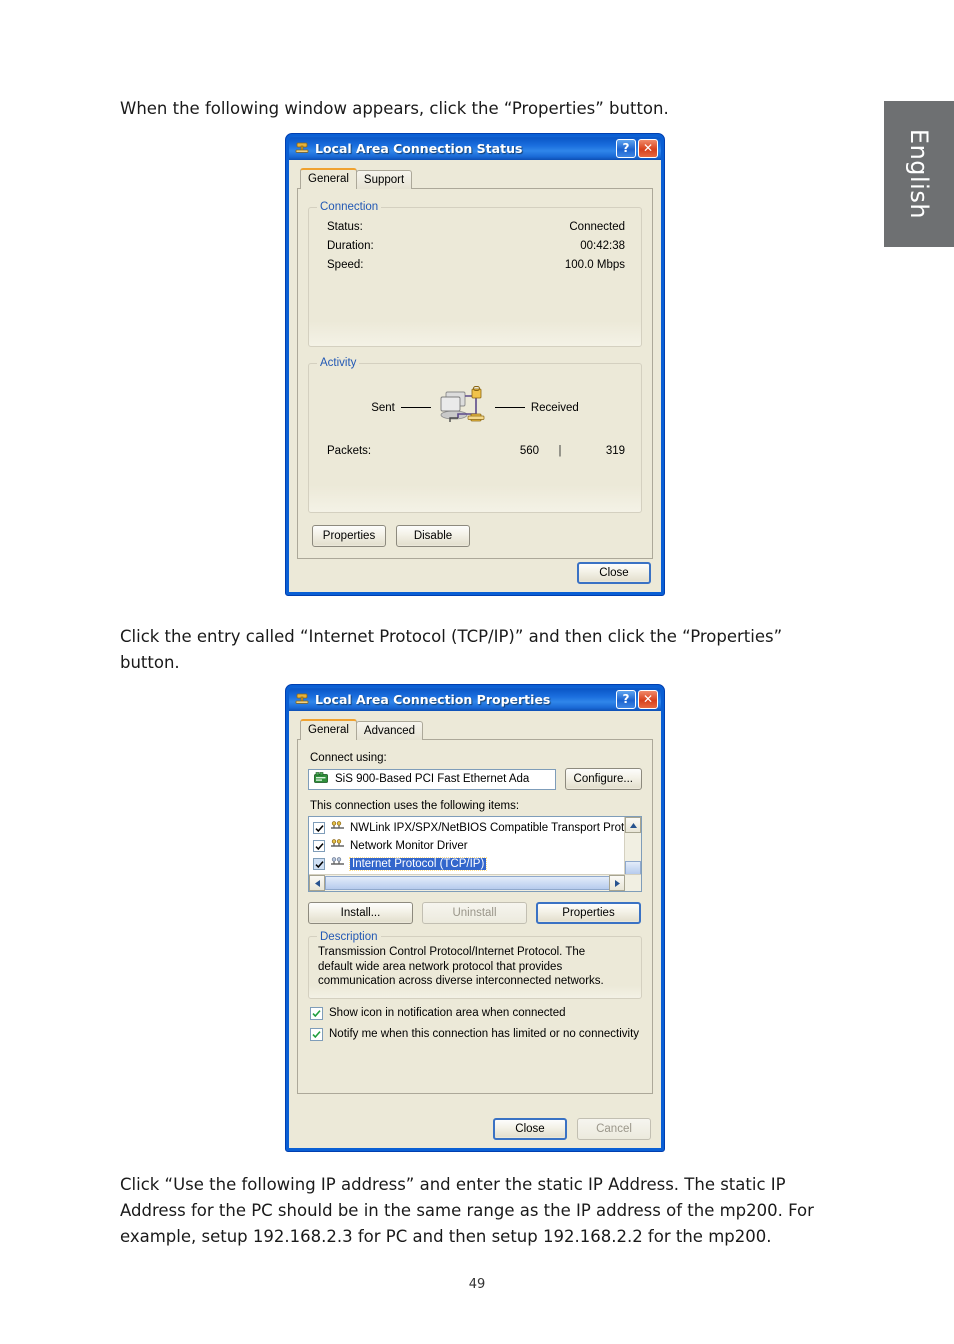  I want to click on properties-dialog-title: Local Area Connection Properties, so click(433, 699).